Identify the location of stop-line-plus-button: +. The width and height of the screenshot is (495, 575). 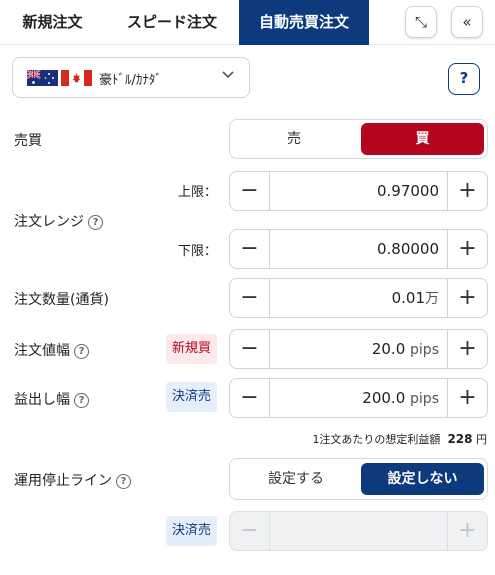
(467, 531).